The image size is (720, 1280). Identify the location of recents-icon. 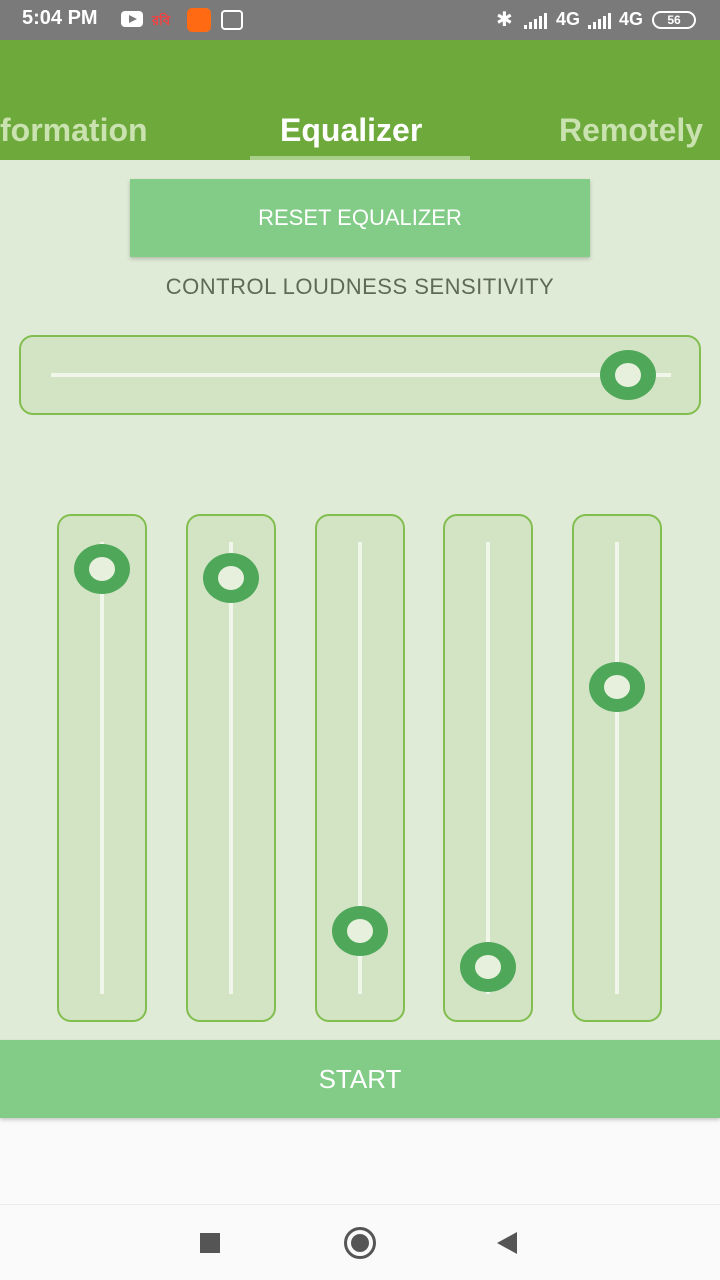
(210, 1243).